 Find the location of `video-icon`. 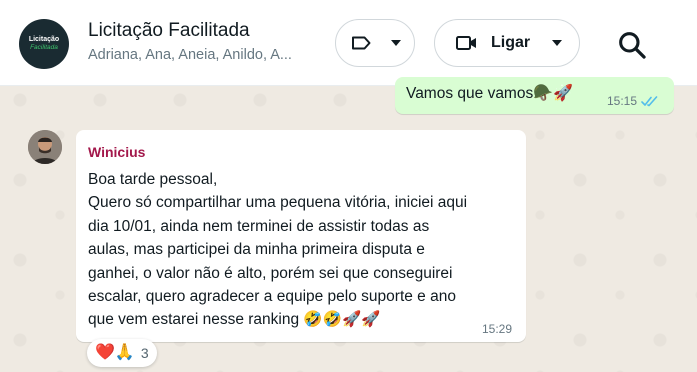

video-icon is located at coordinates (466, 43).